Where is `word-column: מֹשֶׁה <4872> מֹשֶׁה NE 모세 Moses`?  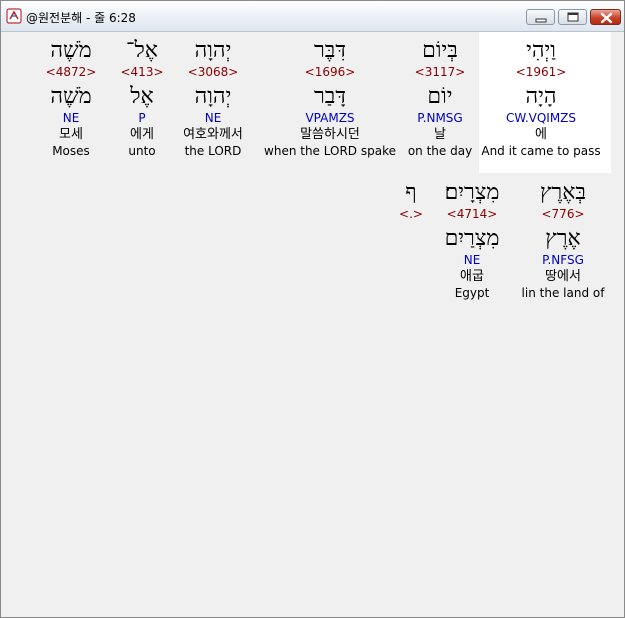
word-column: מֹשֶׁה <4872> מֹשֶׁה NE 모세 Moses is located at coordinates (71, 98).